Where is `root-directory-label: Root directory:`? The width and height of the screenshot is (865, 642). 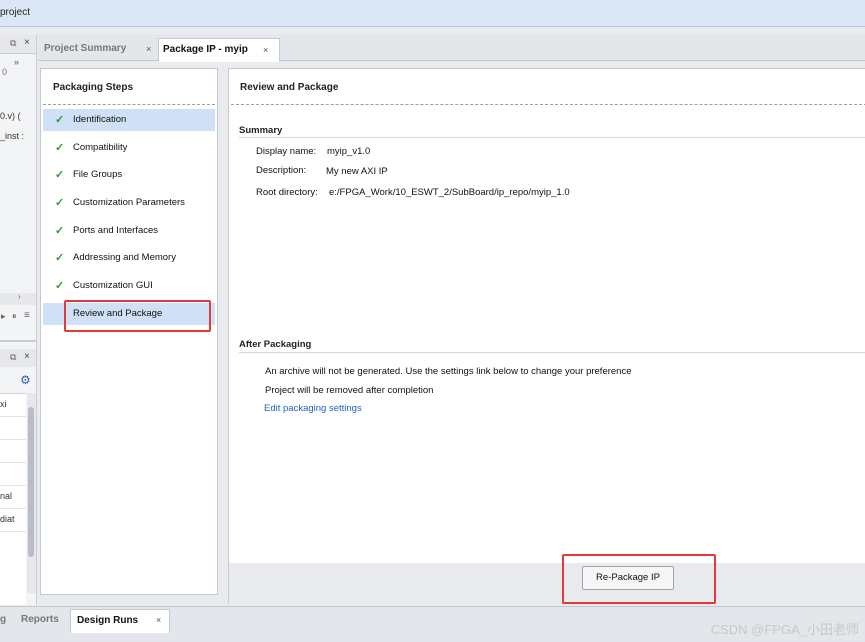
root-directory-label: Root directory: is located at coordinates (287, 192).